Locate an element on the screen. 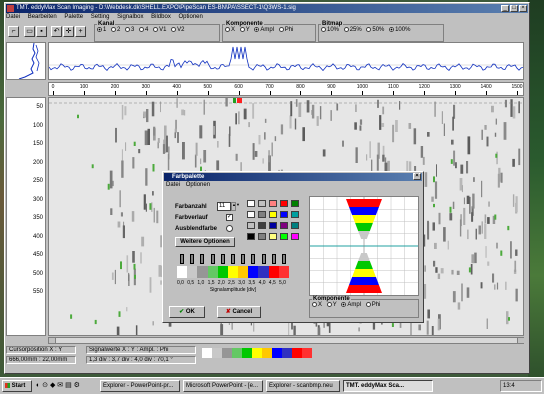 The height and width of the screenshot is (394, 544). dialog-komponente-phi: Phi is located at coordinates (372, 305).